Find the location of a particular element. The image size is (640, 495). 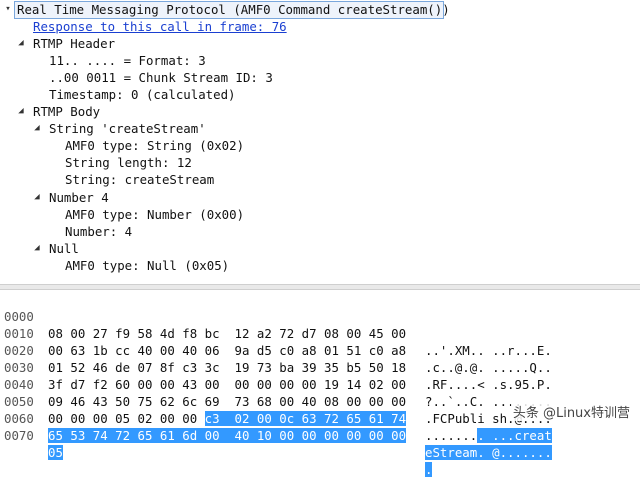

tree-item-amf-type-null: AMF0 type: Null (0x05) is located at coordinates (147, 265).